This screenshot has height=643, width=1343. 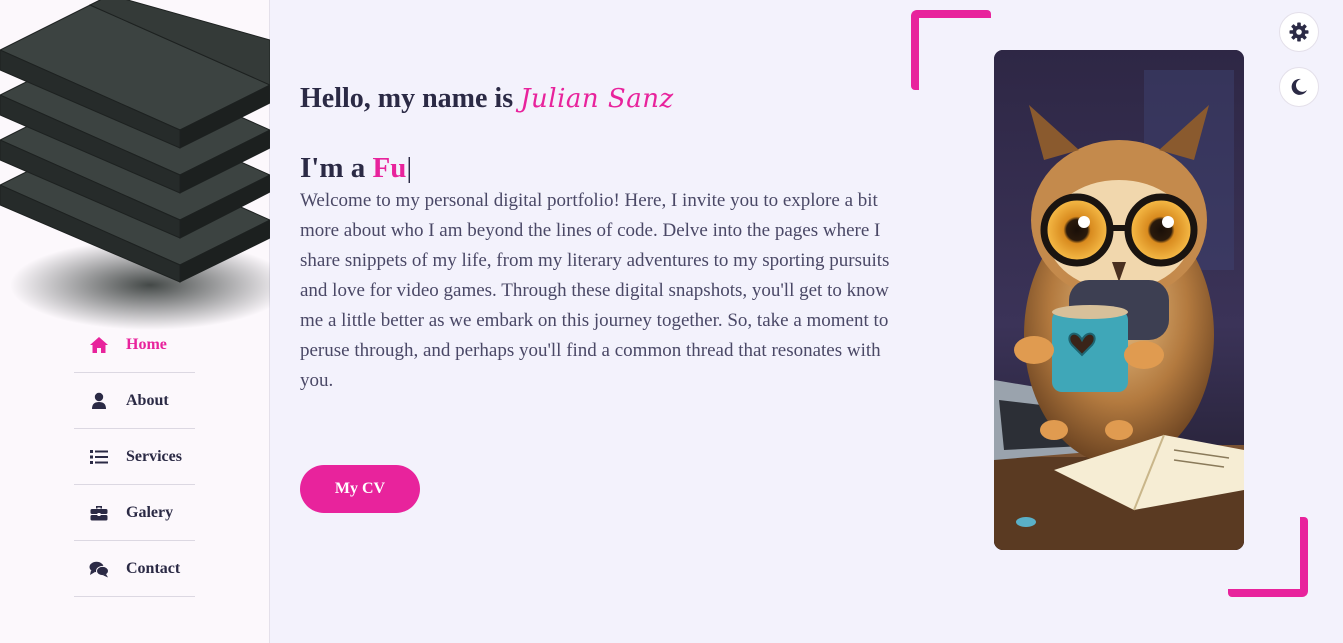 I want to click on owl-portrait-image, so click(x=1119, y=300).